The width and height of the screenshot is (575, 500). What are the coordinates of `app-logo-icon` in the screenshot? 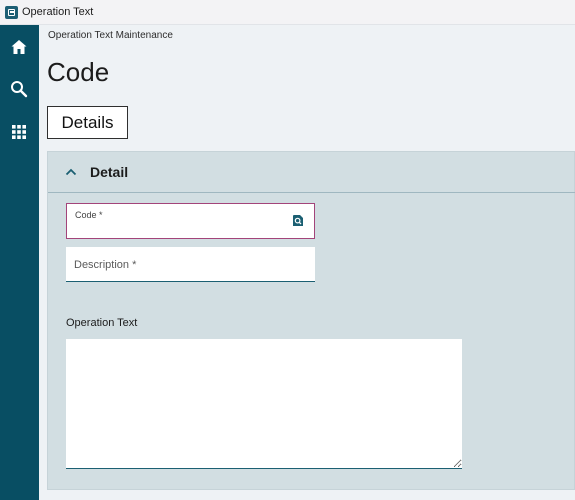 It's located at (11, 12).